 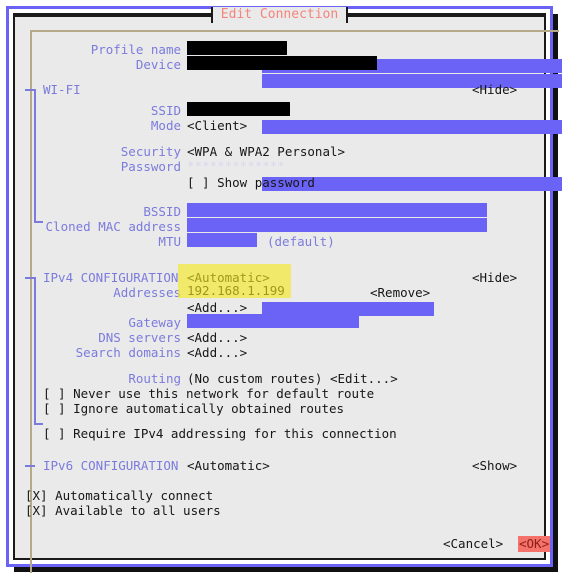 I want to click on profile-name-label-row: Profile name, so click(x=98, y=50).